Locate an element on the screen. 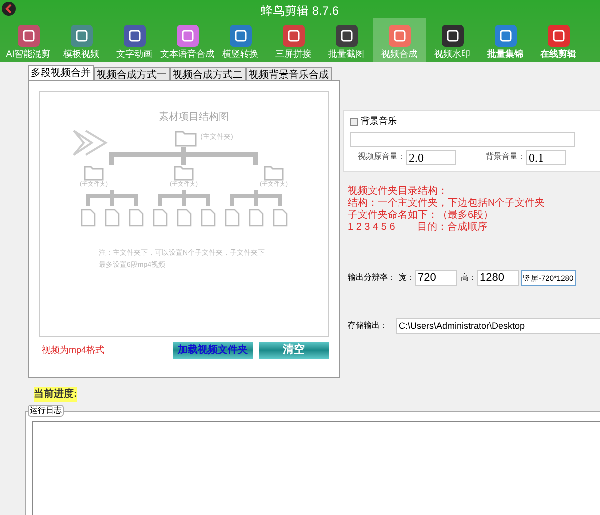 The height and width of the screenshot is (515, 600). toolbar-button: 三屏拼接 is located at coordinates (293, 40).